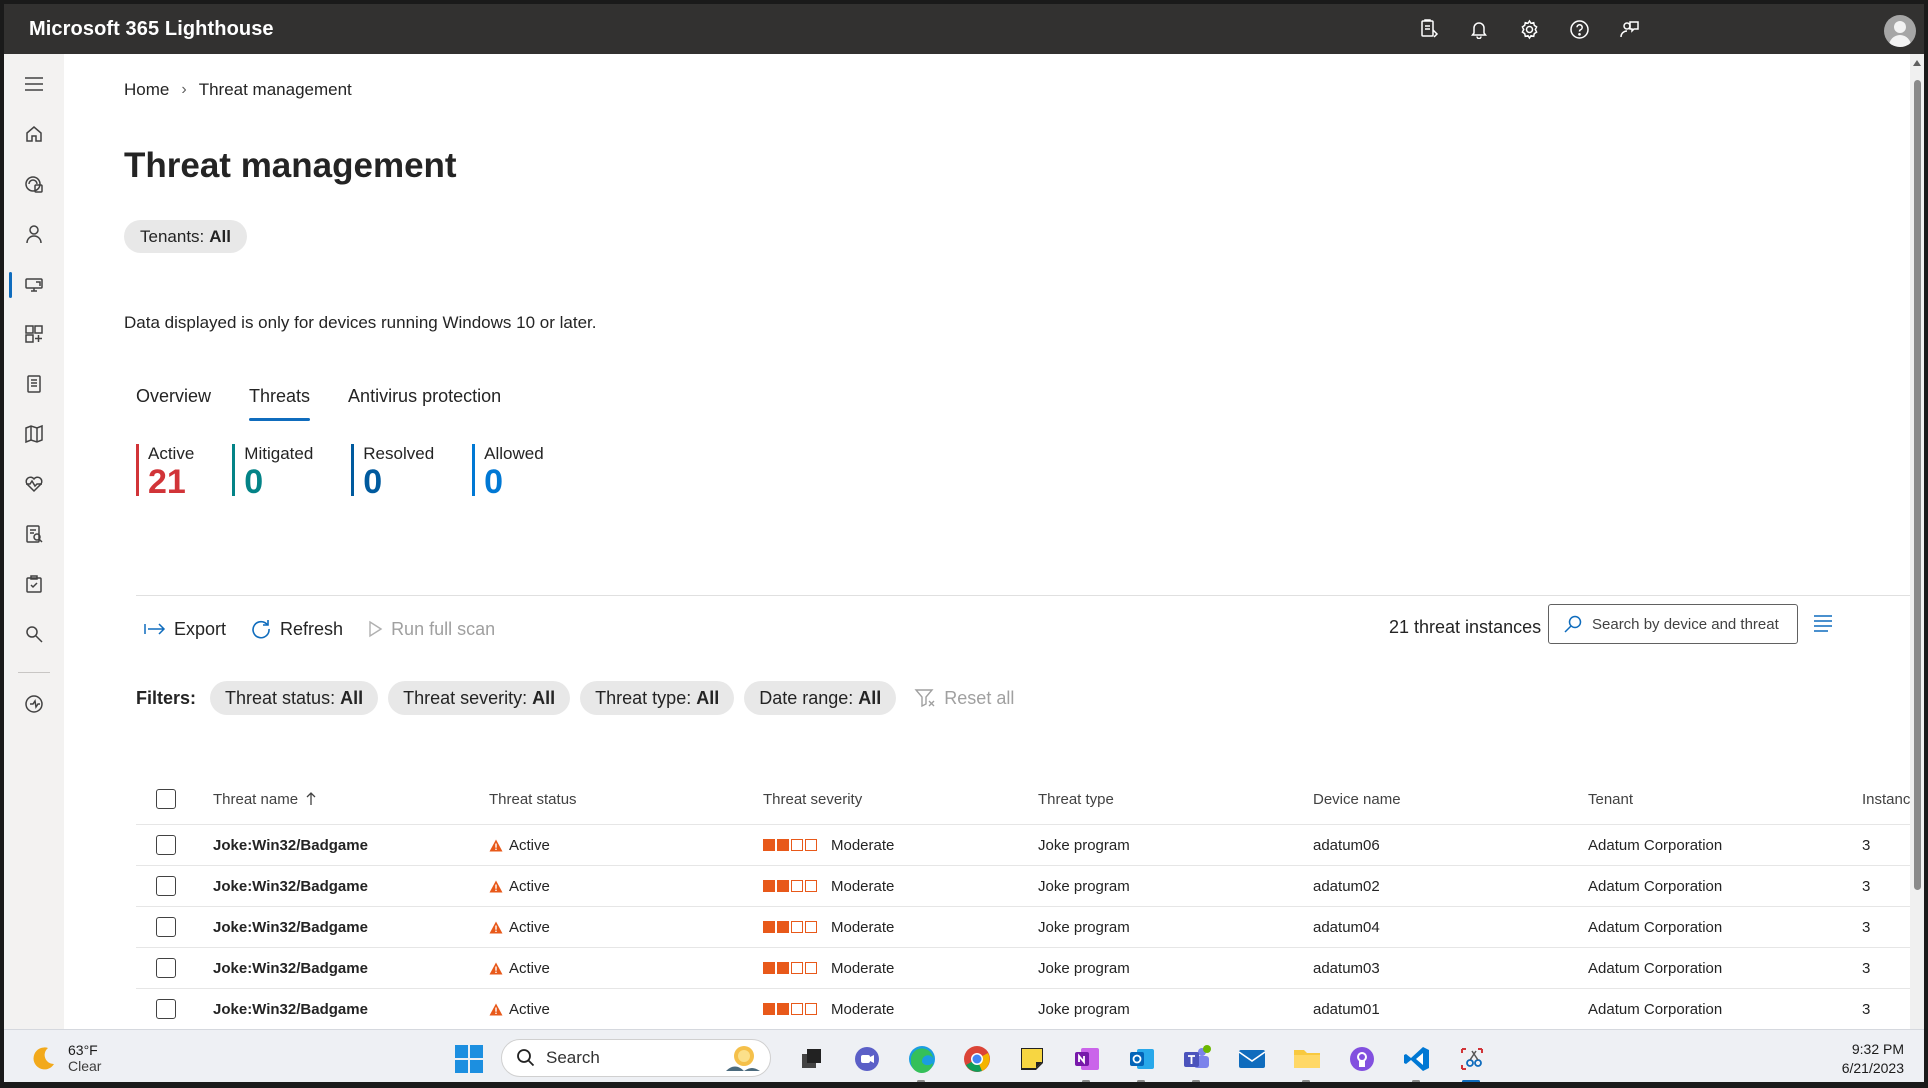 This screenshot has height=1088, width=1928. What do you see at coordinates (34, 84) in the screenshot?
I see `hamburger-menu-icon` at bounding box center [34, 84].